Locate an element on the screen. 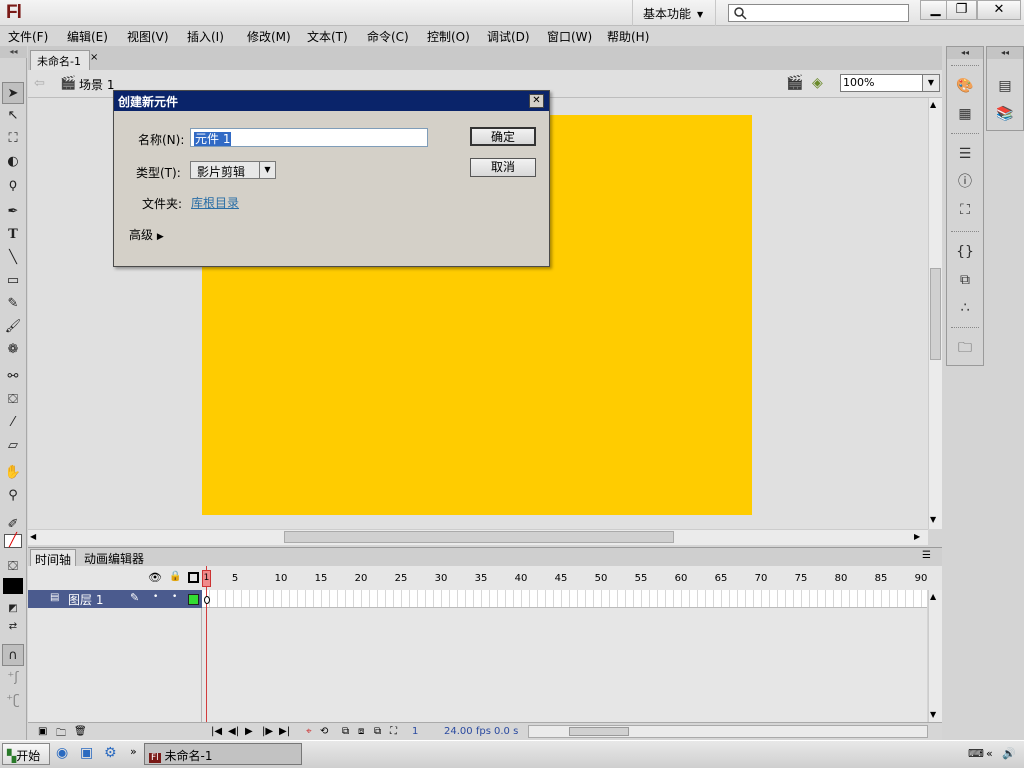 This screenshot has height=768, width=1024. horizontal-scrollbar: ◀ ▶ is located at coordinates (478, 537).